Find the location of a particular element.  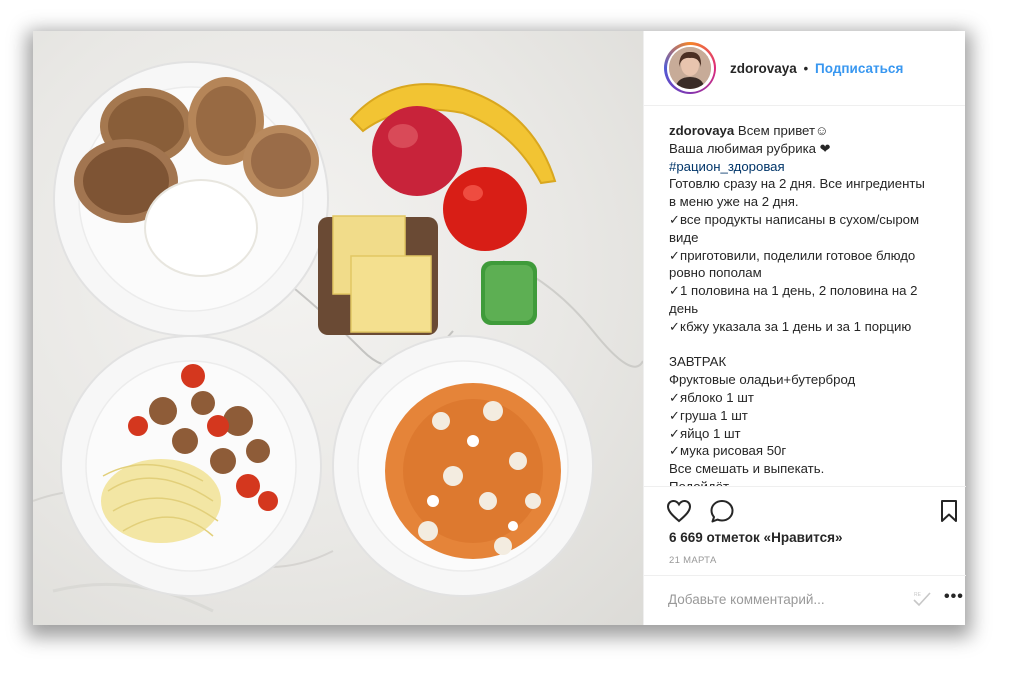

caption-greeting: Всем привет☺ is located at coordinates (781, 130).